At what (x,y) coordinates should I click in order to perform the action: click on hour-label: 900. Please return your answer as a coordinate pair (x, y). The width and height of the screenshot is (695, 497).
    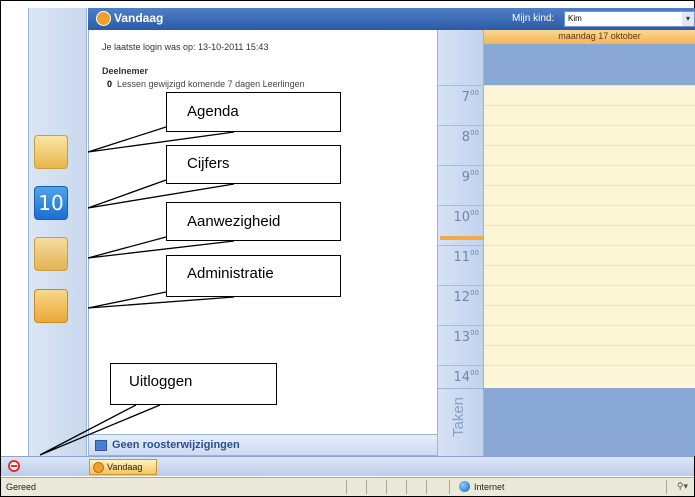
    Looking at the image, I should click on (470, 177).